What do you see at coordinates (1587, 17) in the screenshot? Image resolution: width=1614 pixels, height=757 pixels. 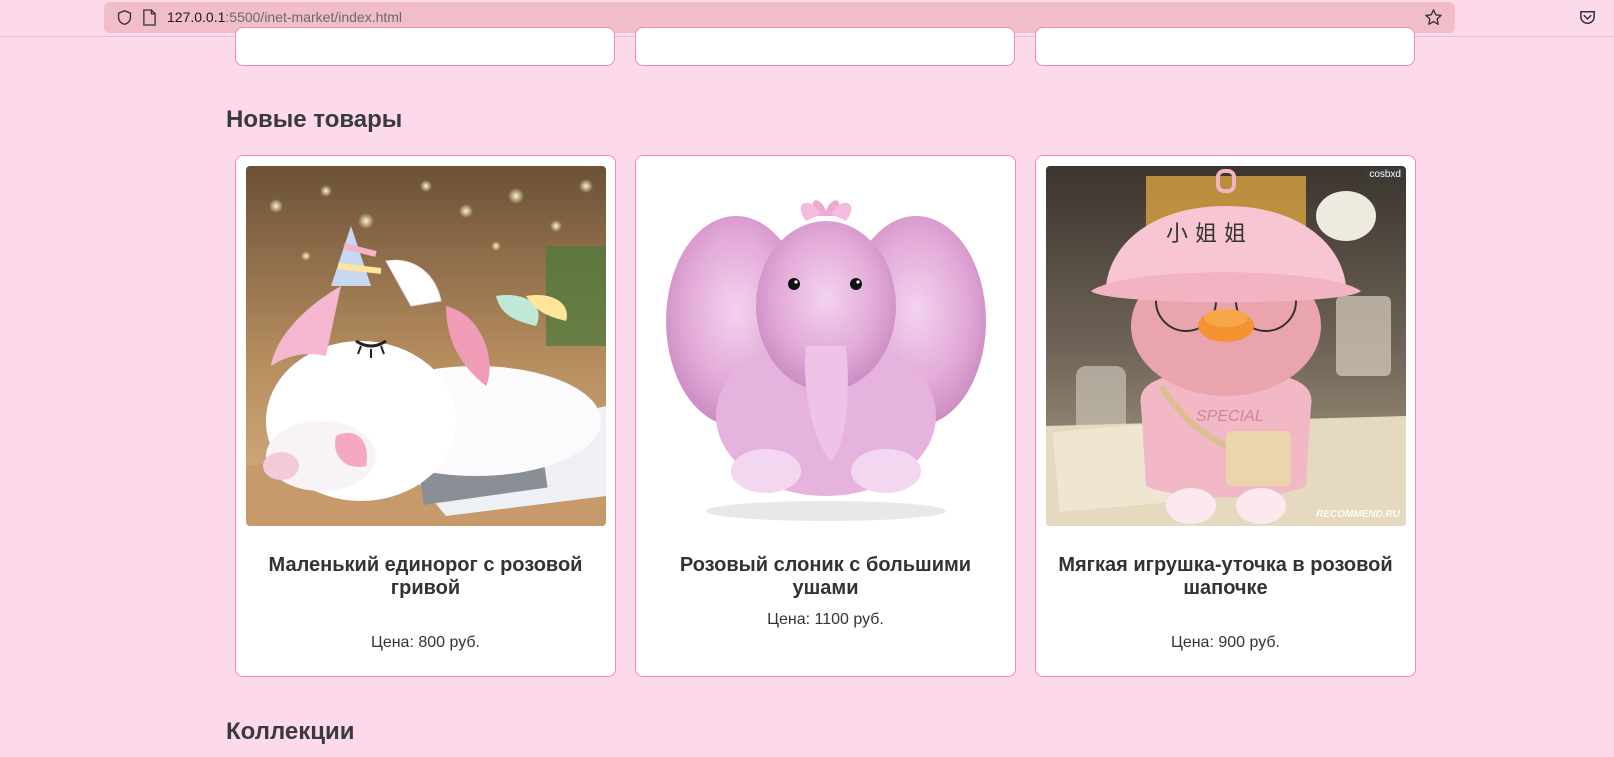 I see `pocket-icon` at bounding box center [1587, 17].